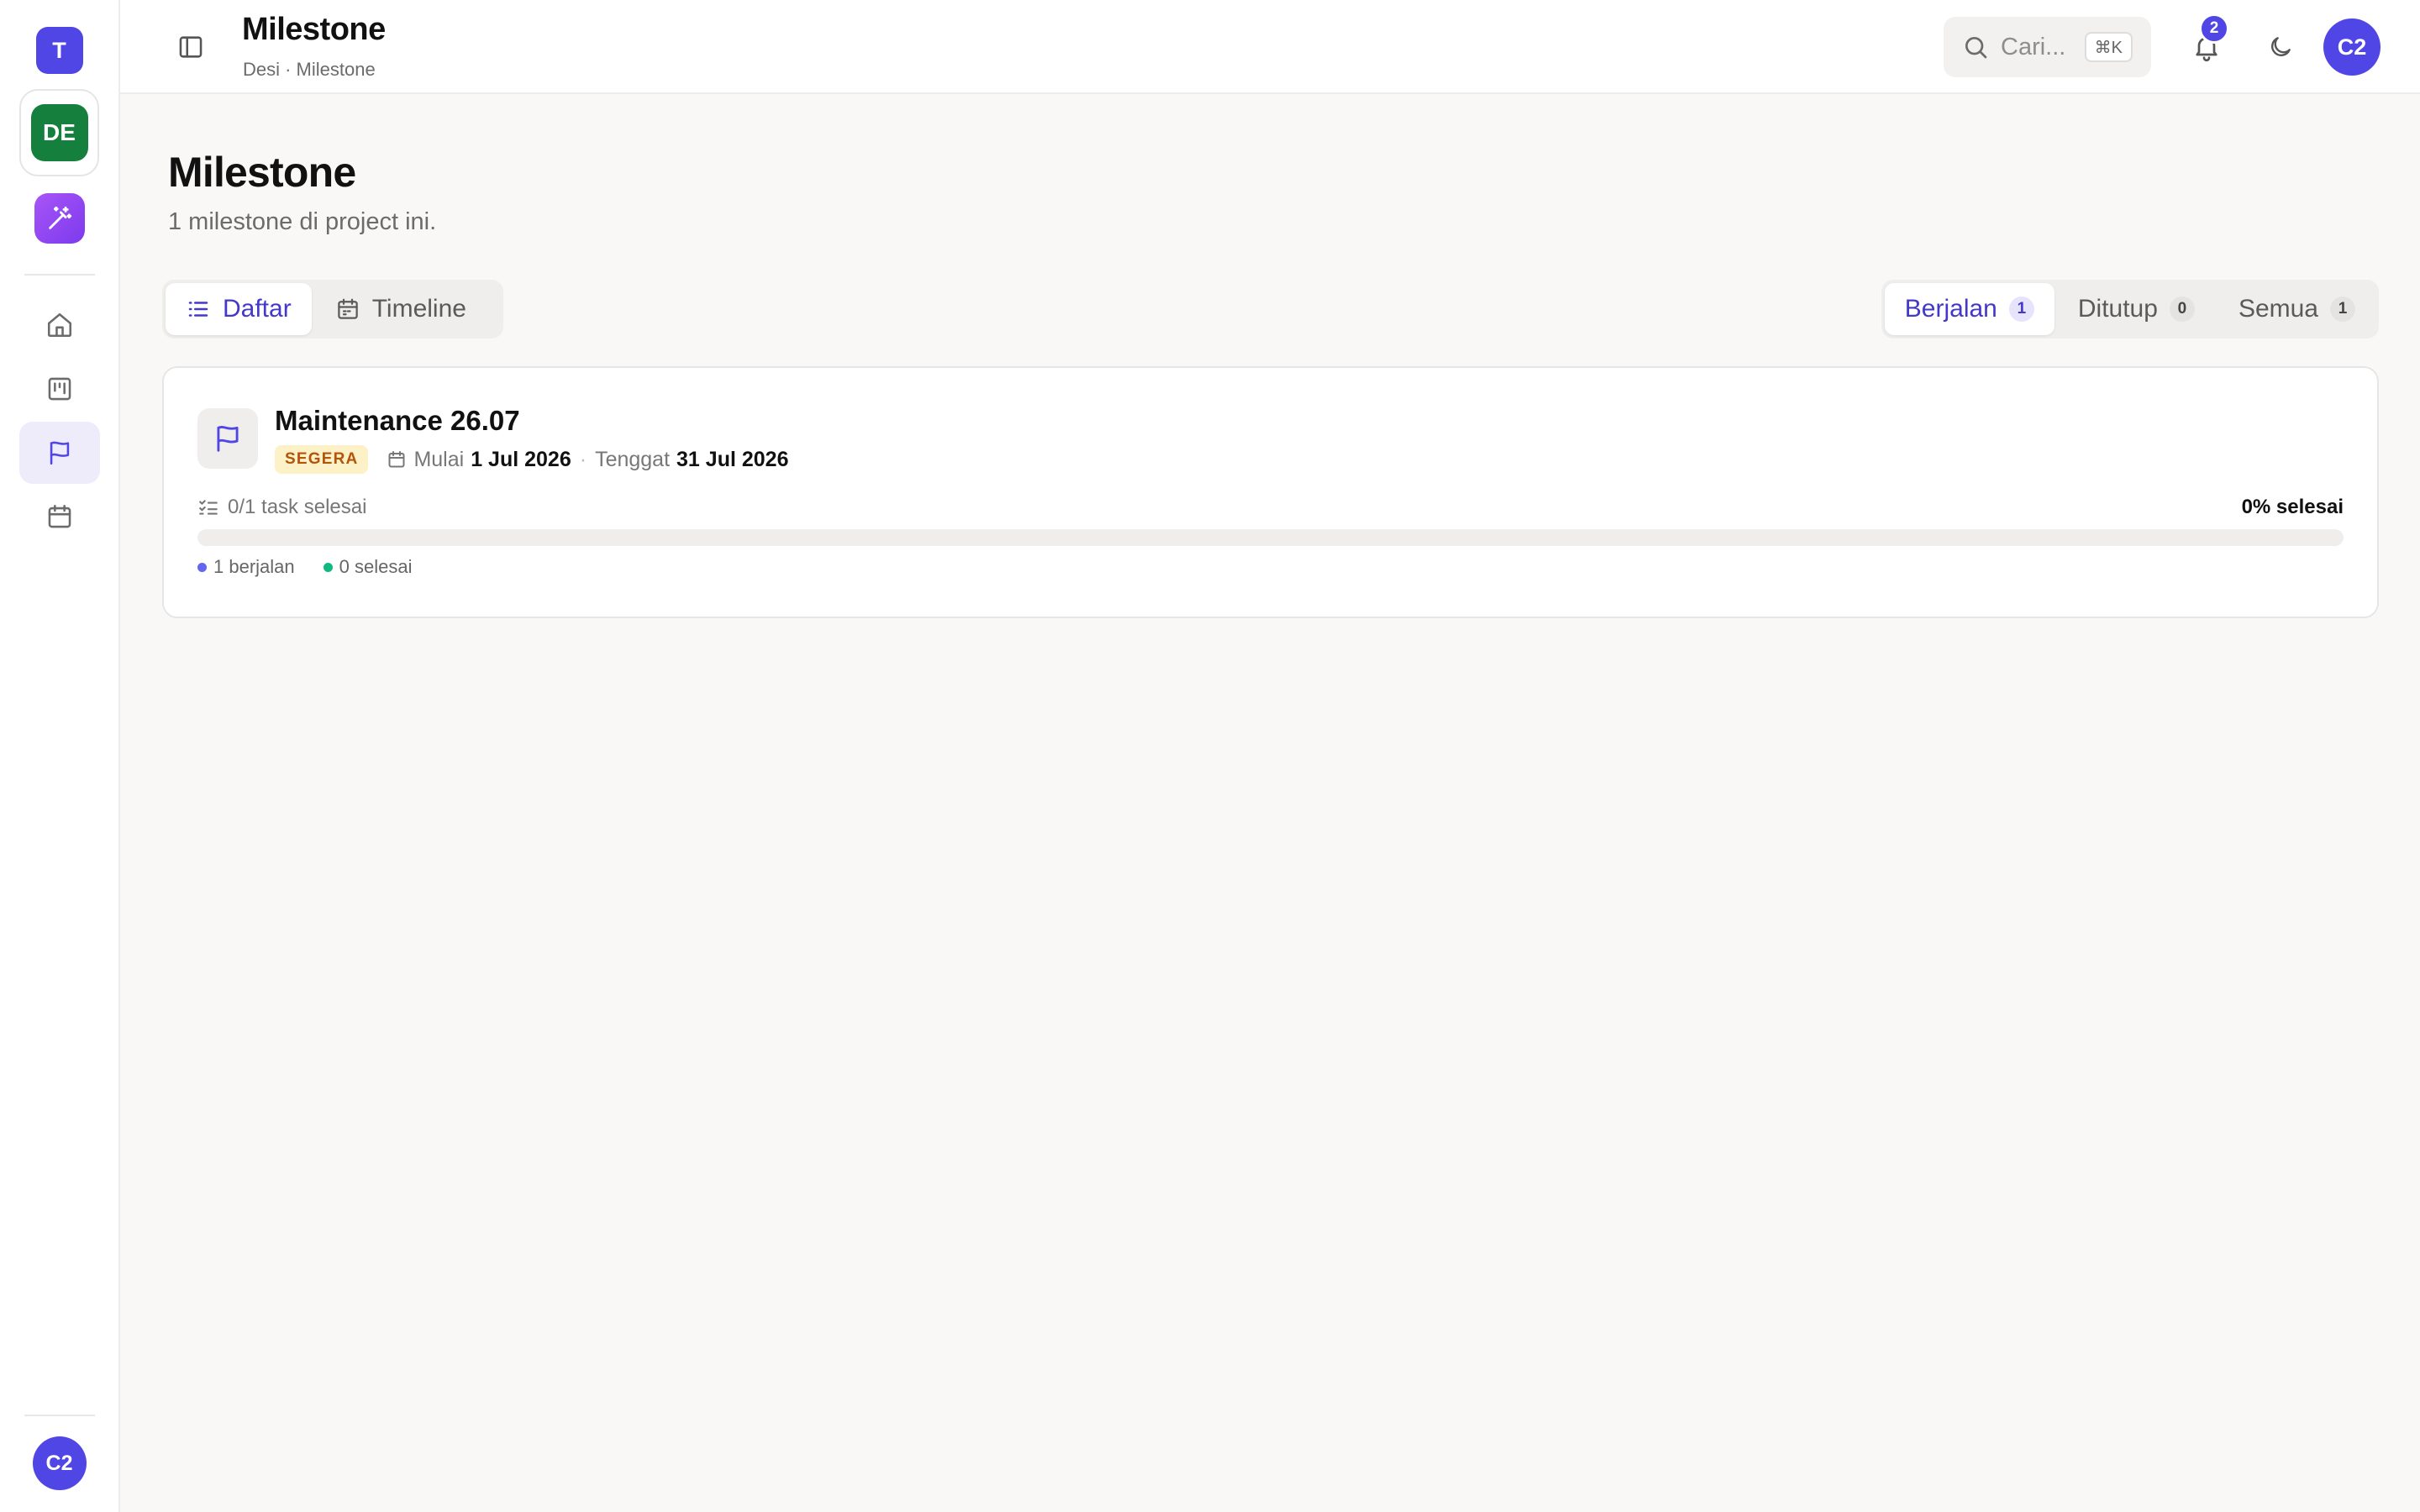 This screenshot has height=1512, width=2420. Describe the element at coordinates (302, 221) in the screenshot. I see `page-subtitle: 1 milestone di project ini.` at that location.